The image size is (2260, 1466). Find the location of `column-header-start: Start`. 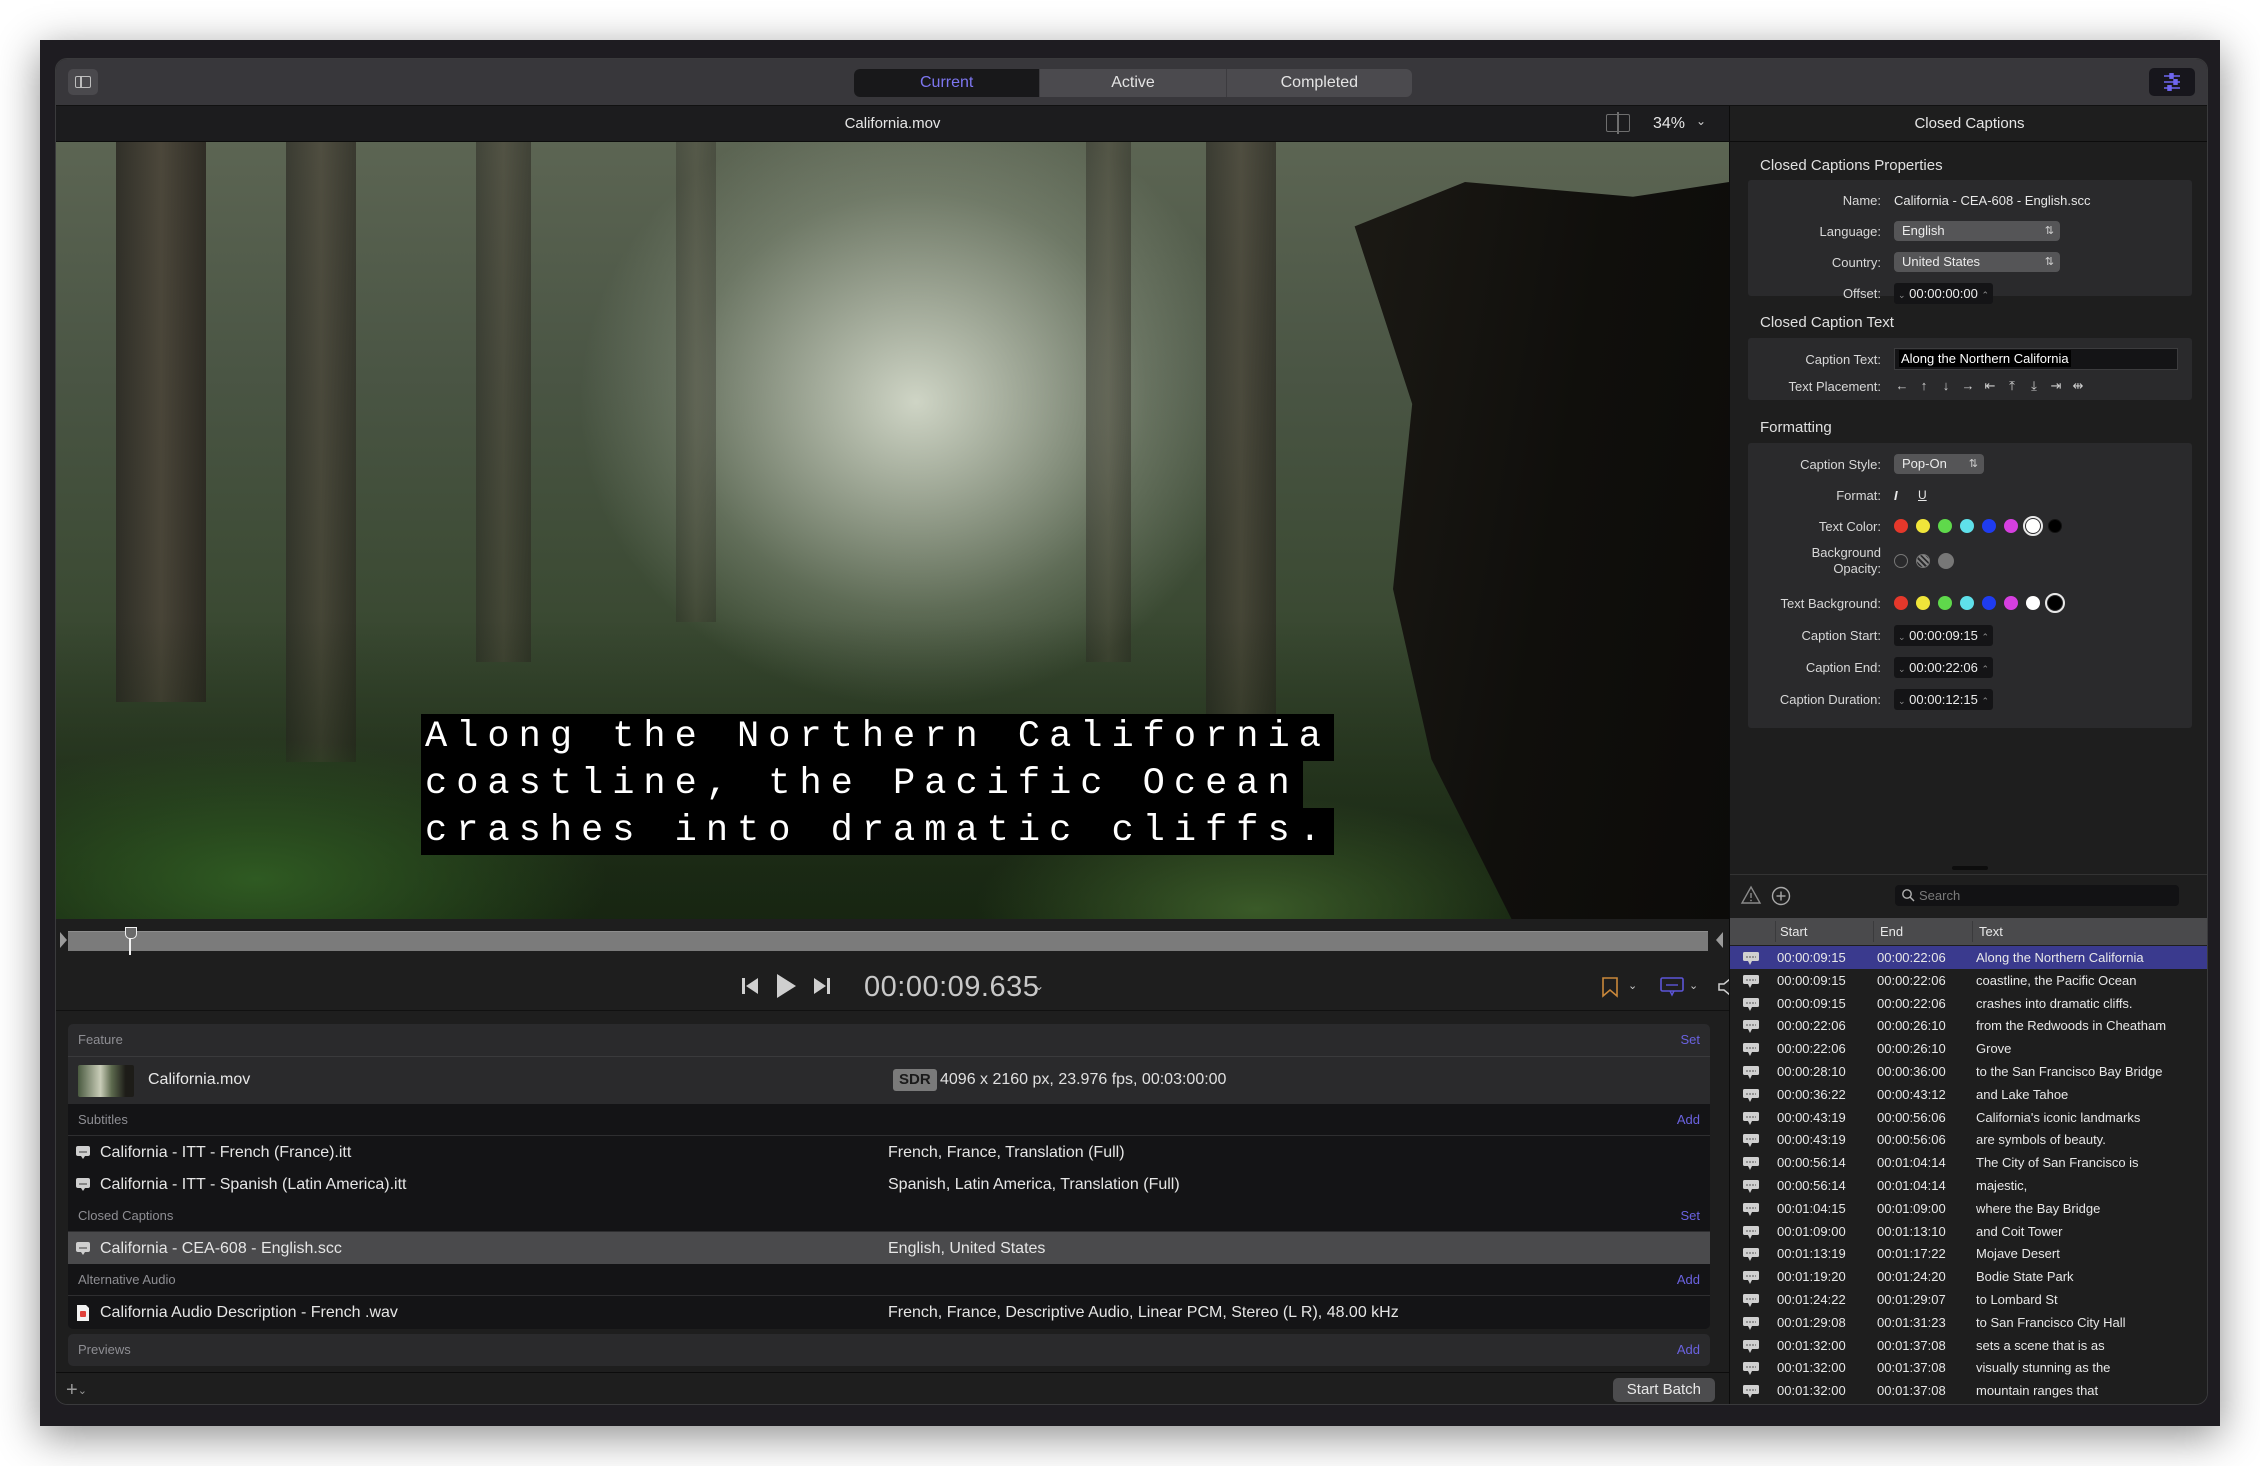

column-header-start: Start is located at coordinates (1793, 931).